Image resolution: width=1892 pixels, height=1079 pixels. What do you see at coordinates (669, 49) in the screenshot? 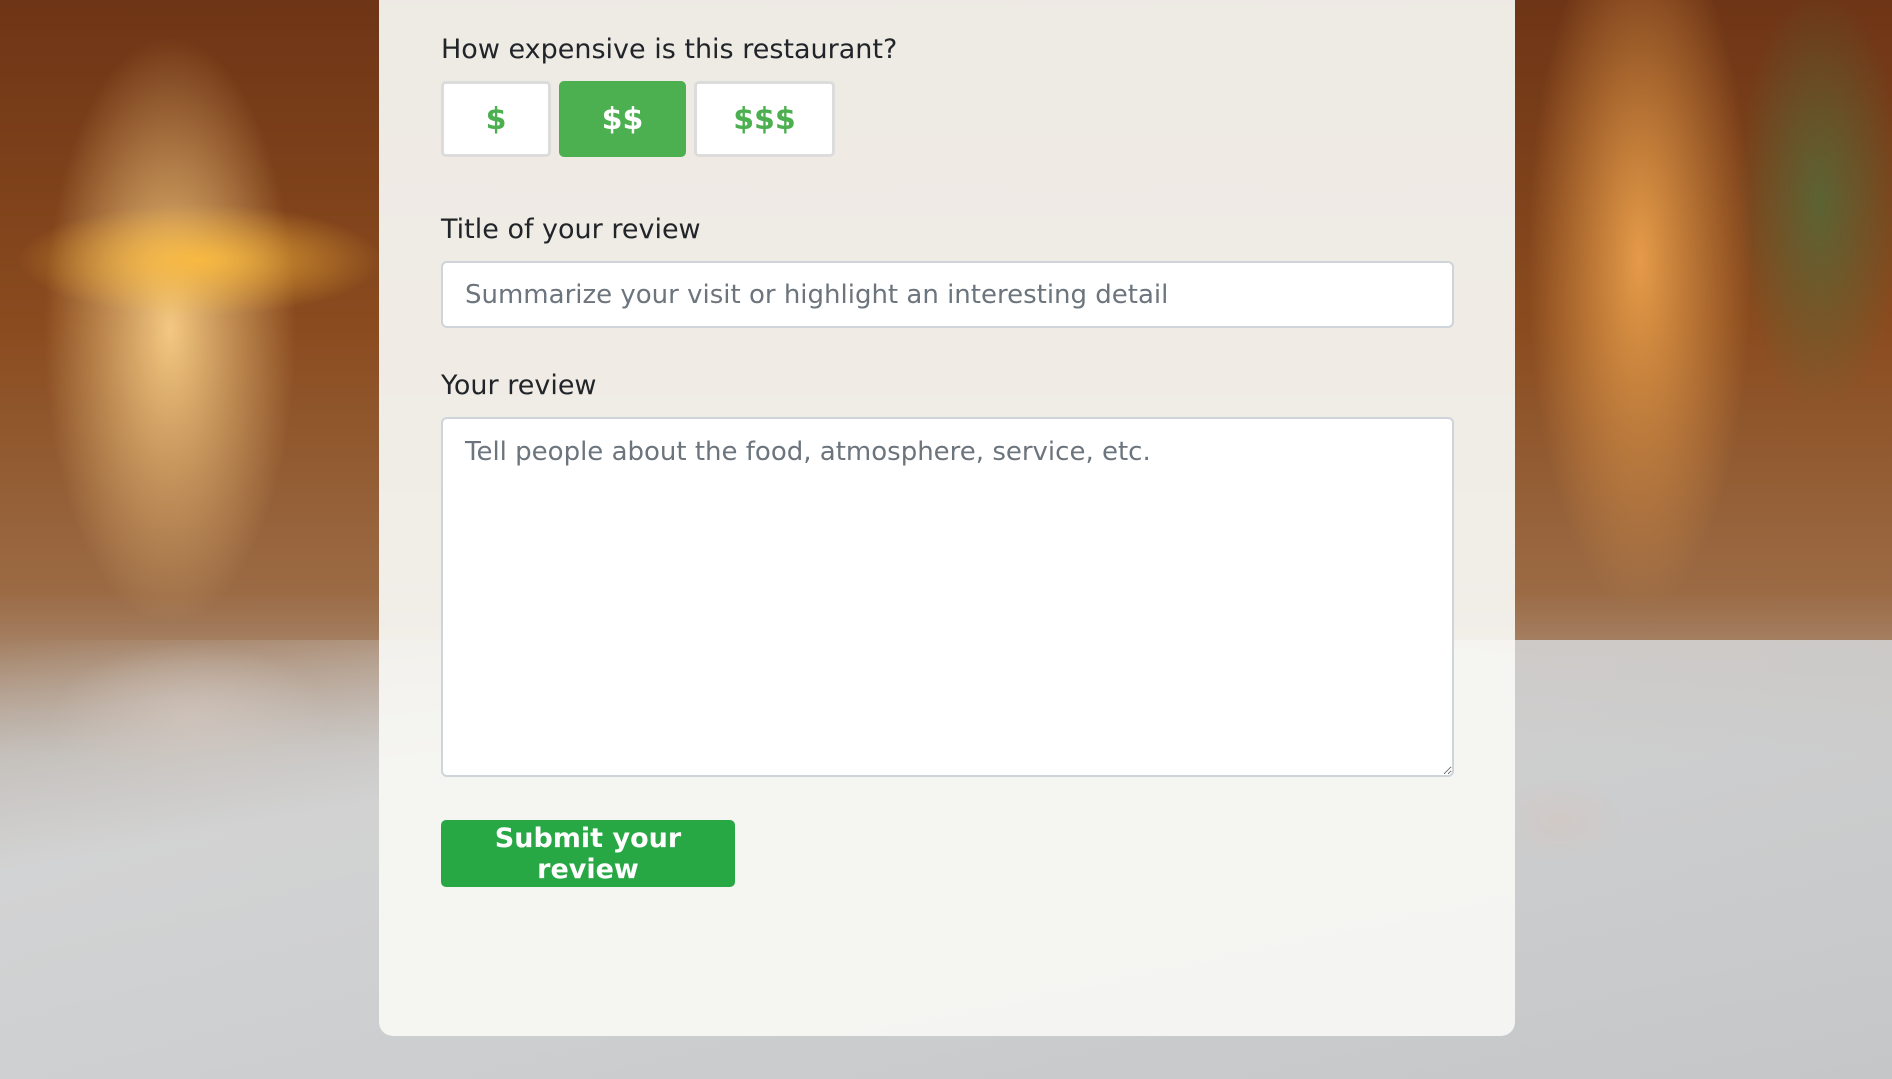
I see `price-question-label: How expensive is this restaurant?` at bounding box center [669, 49].